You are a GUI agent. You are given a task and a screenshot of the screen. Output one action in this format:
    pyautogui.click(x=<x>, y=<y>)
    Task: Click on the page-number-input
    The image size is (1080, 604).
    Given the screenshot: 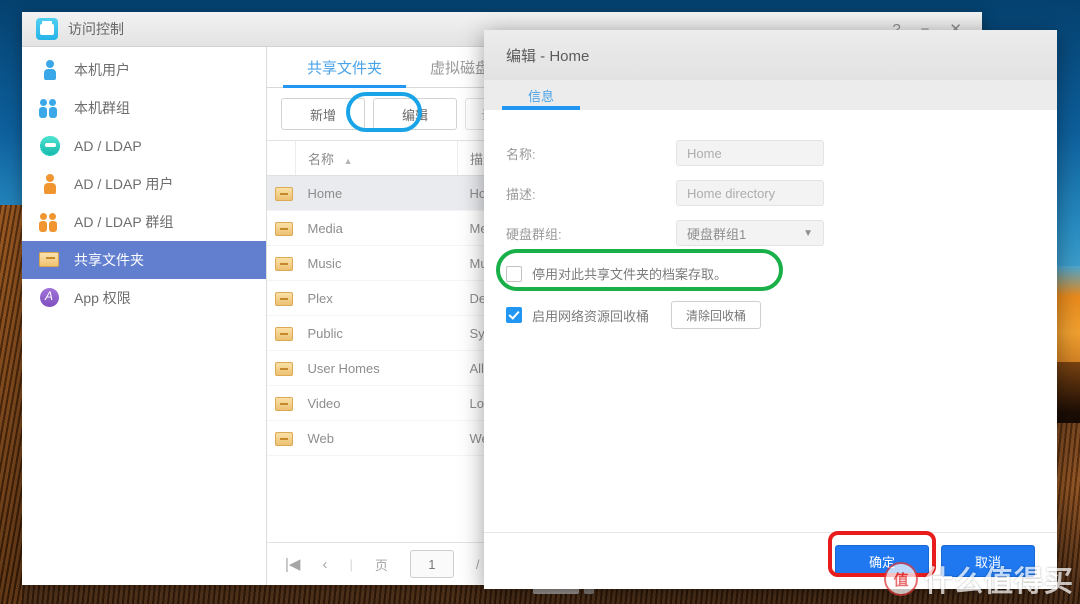 What is the action you would take?
    pyautogui.click(x=431, y=564)
    